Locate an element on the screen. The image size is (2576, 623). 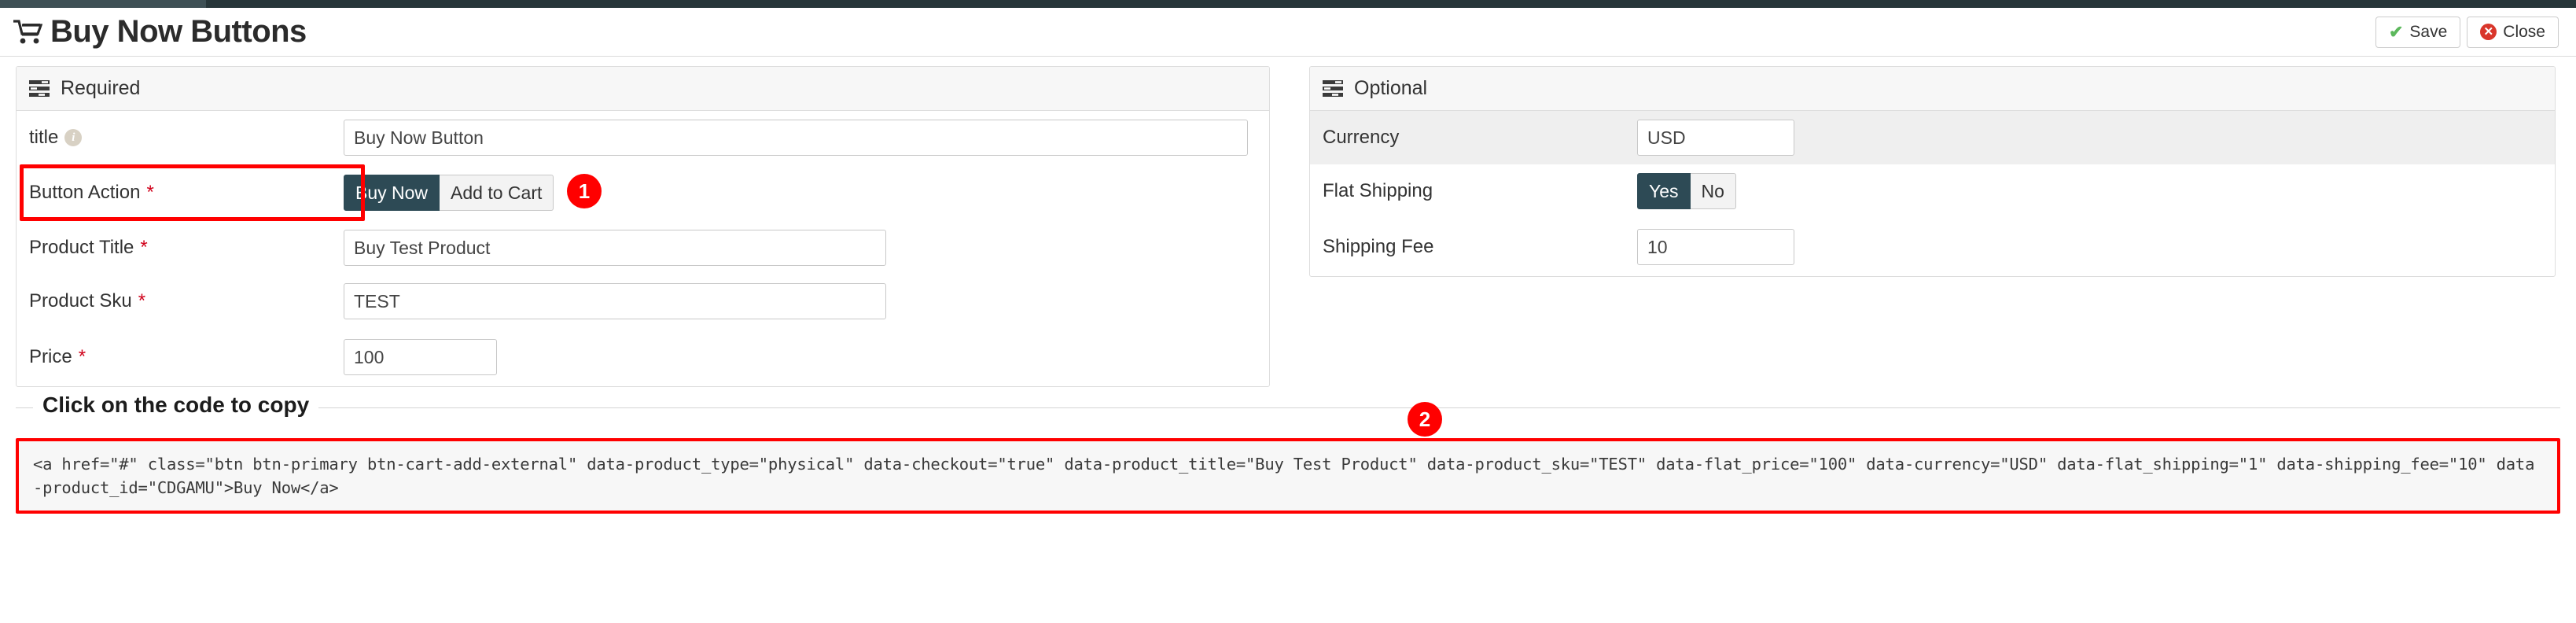
field-row-currency: Currency USD is located at coordinates (1932, 138).